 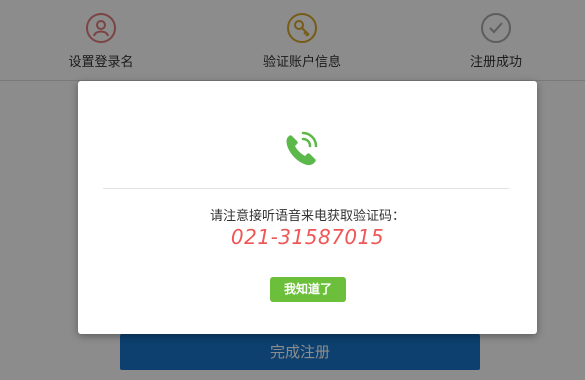 I want to click on phone-call-icon, so click(x=301, y=149).